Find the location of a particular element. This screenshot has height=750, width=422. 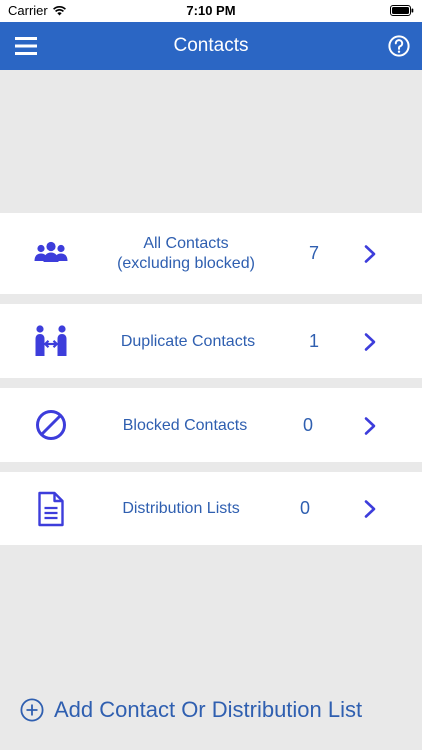

nav-bar: Contacts is located at coordinates (211, 46).